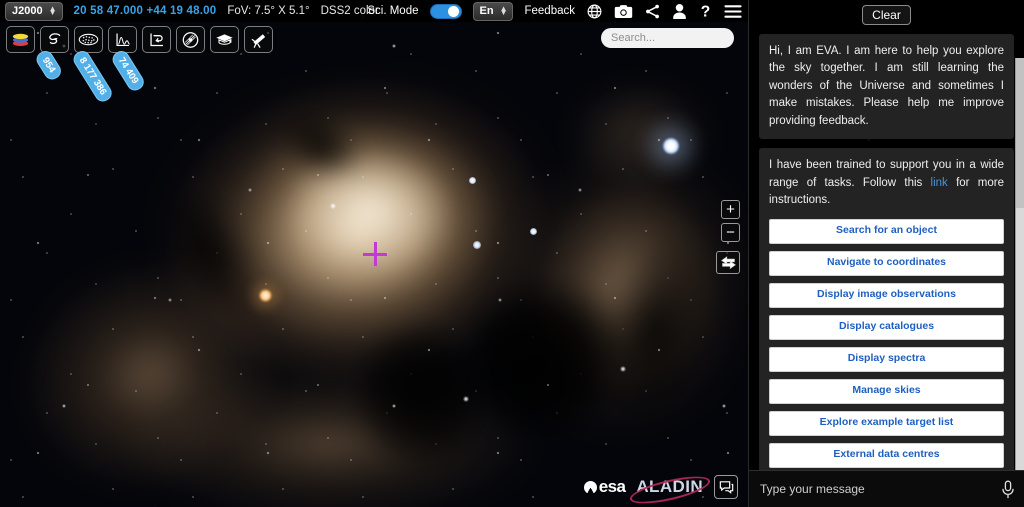  What do you see at coordinates (886, 231) in the screenshot?
I see `action-search-for-an-object: Search for an object` at bounding box center [886, 231].